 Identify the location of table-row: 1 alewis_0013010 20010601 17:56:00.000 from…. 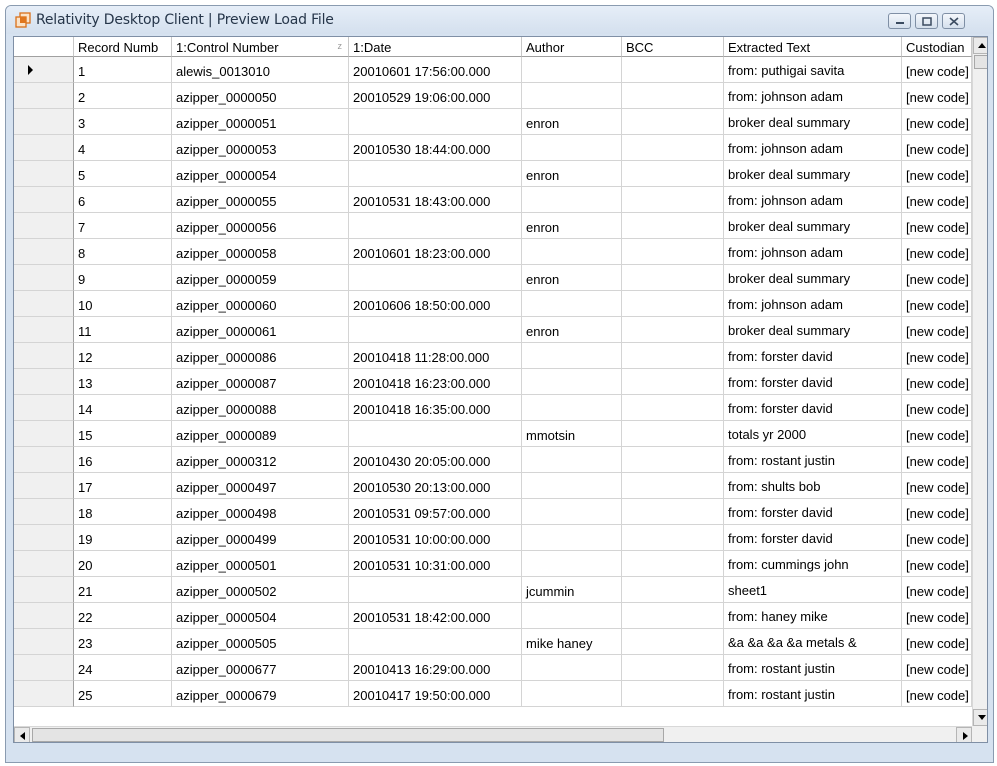
(493, 70).